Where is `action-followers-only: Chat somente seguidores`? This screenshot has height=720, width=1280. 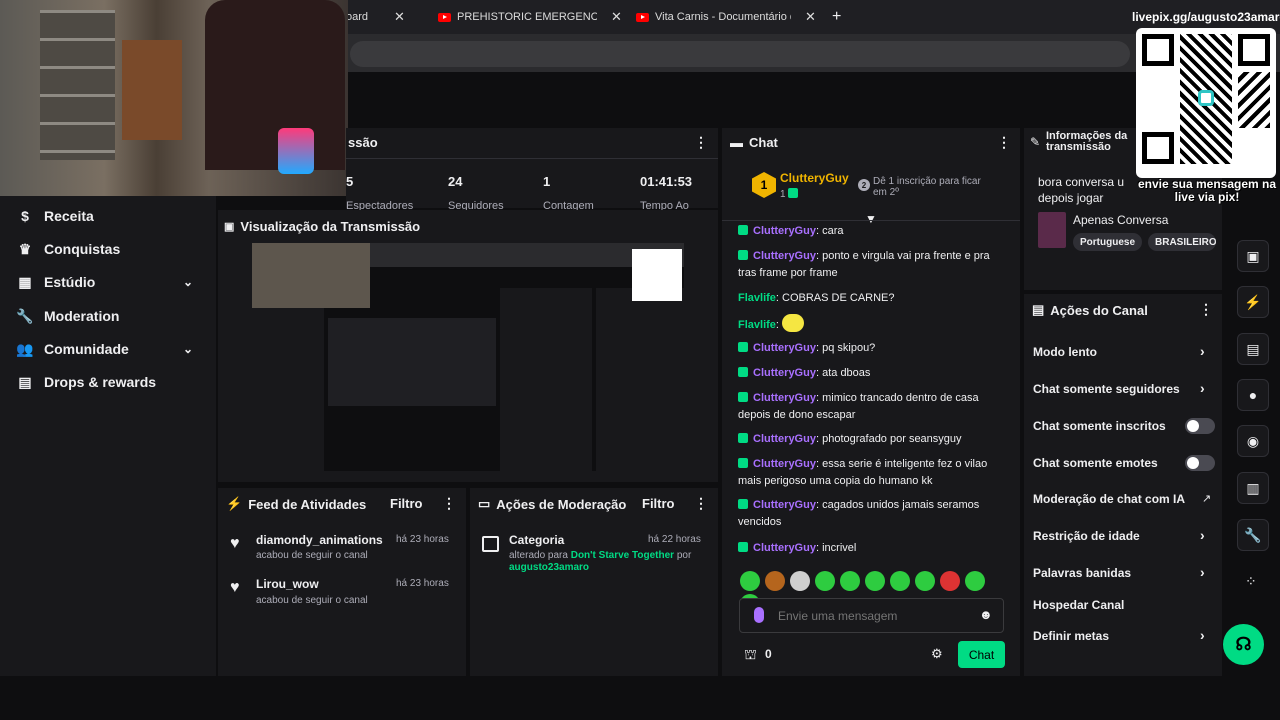
action-followers-only: Chat somente seguidores is located at coordinates (1125, 389).